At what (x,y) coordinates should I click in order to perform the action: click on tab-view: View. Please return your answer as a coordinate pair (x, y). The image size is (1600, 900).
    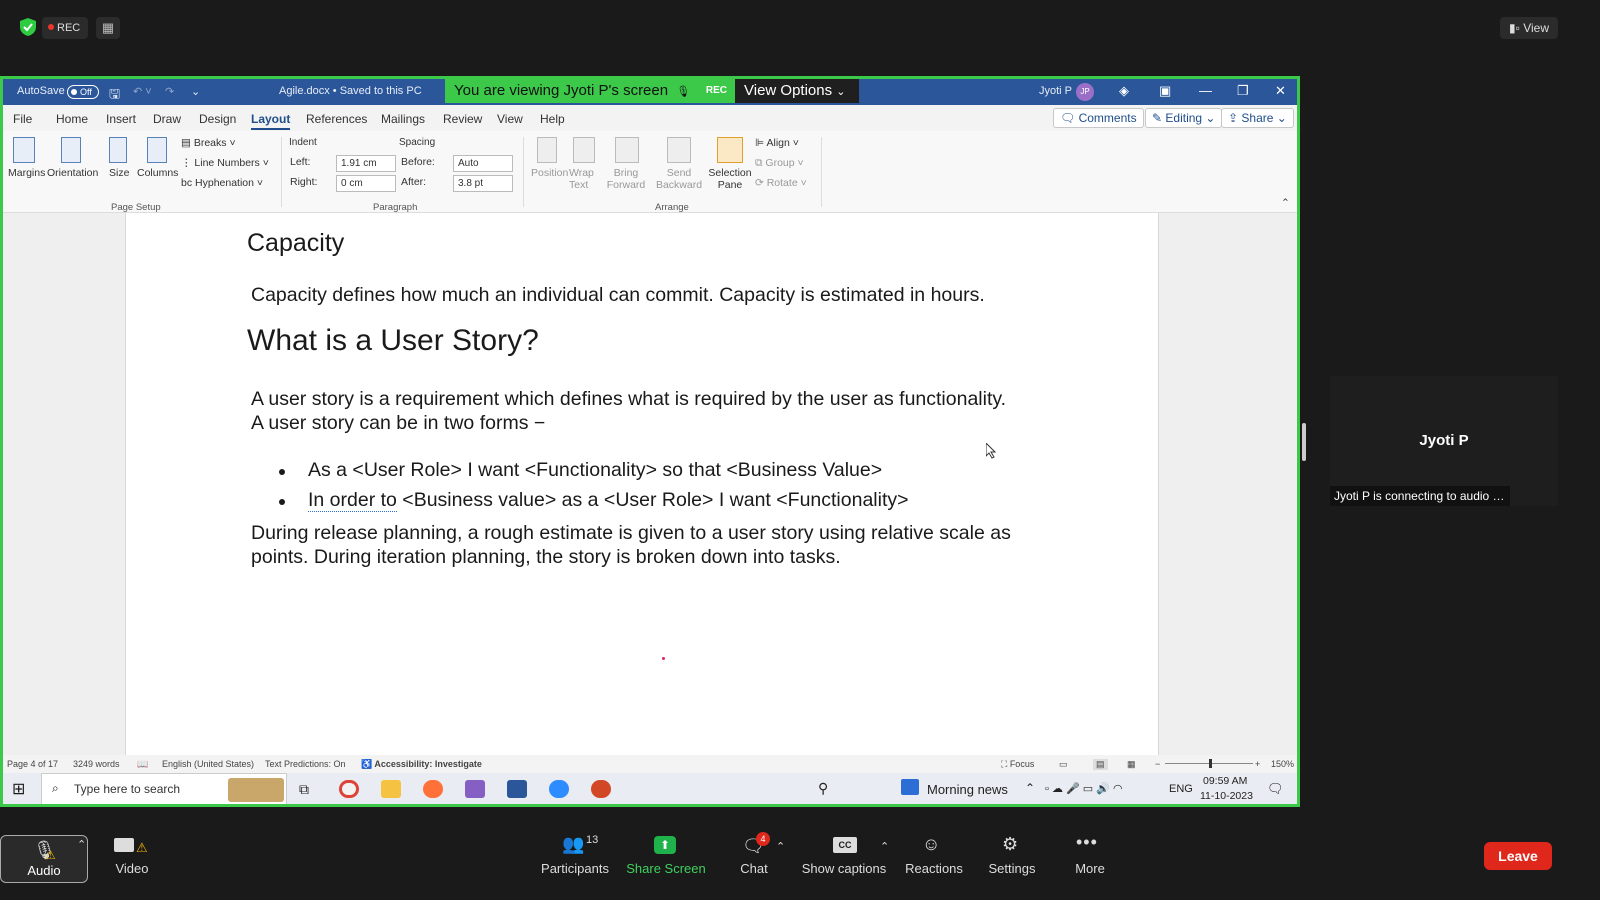
    Looking at the image, I should click on (510, 119).